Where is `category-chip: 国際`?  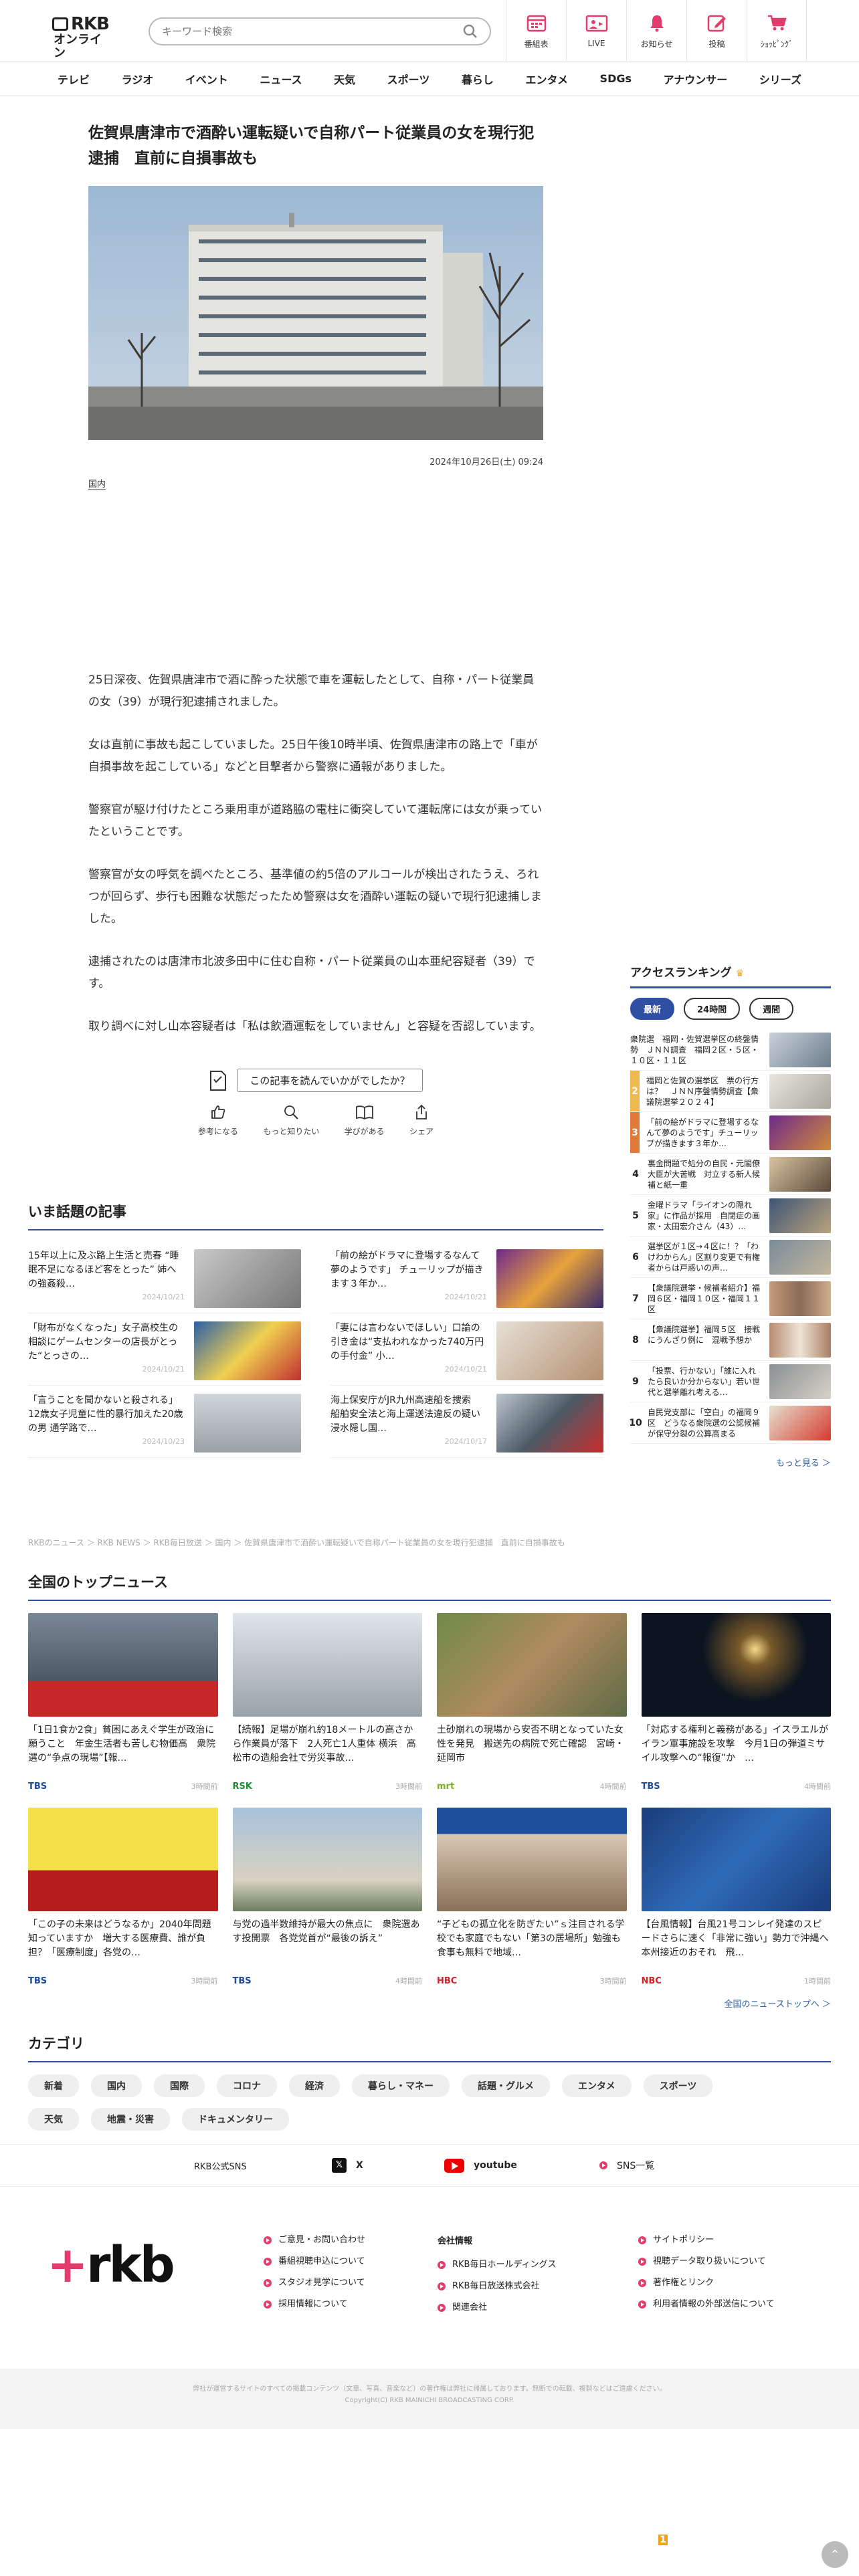 category-chip: 国際 is located at coordinates (179, 2085).